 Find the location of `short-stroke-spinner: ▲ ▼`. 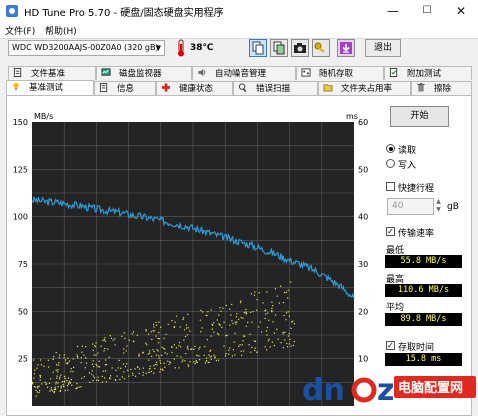

short-stroke-spinner: ▲ ▼ is located at coordinates (438, 206).